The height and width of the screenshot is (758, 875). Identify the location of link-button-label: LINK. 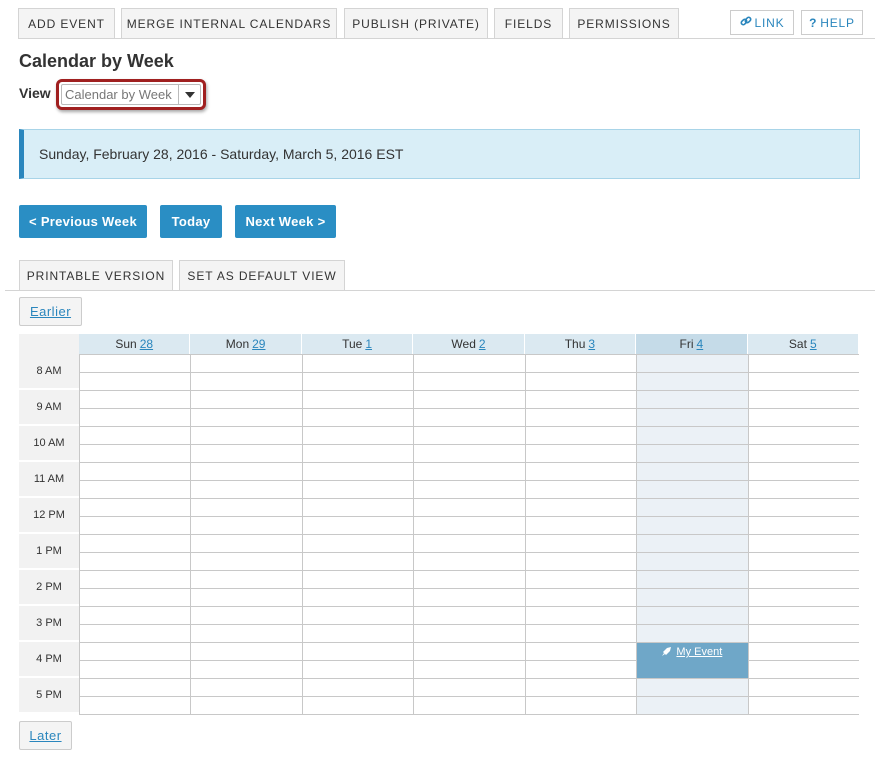
(769, 22).